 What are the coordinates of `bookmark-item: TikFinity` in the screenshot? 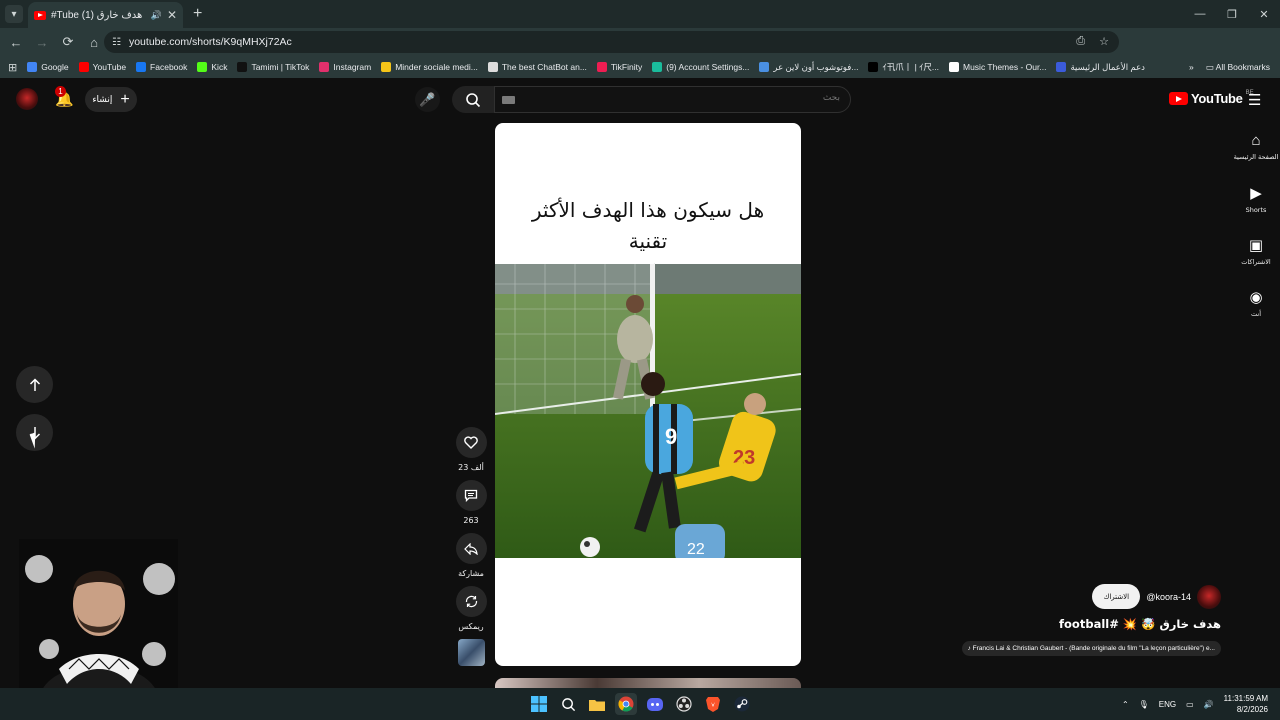 It's located at (619, 67).